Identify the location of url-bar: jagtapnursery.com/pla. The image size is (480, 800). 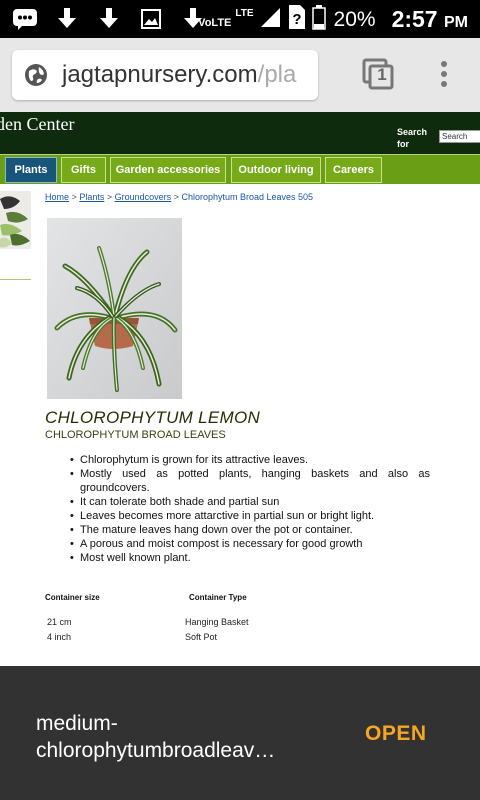
(165, 75).